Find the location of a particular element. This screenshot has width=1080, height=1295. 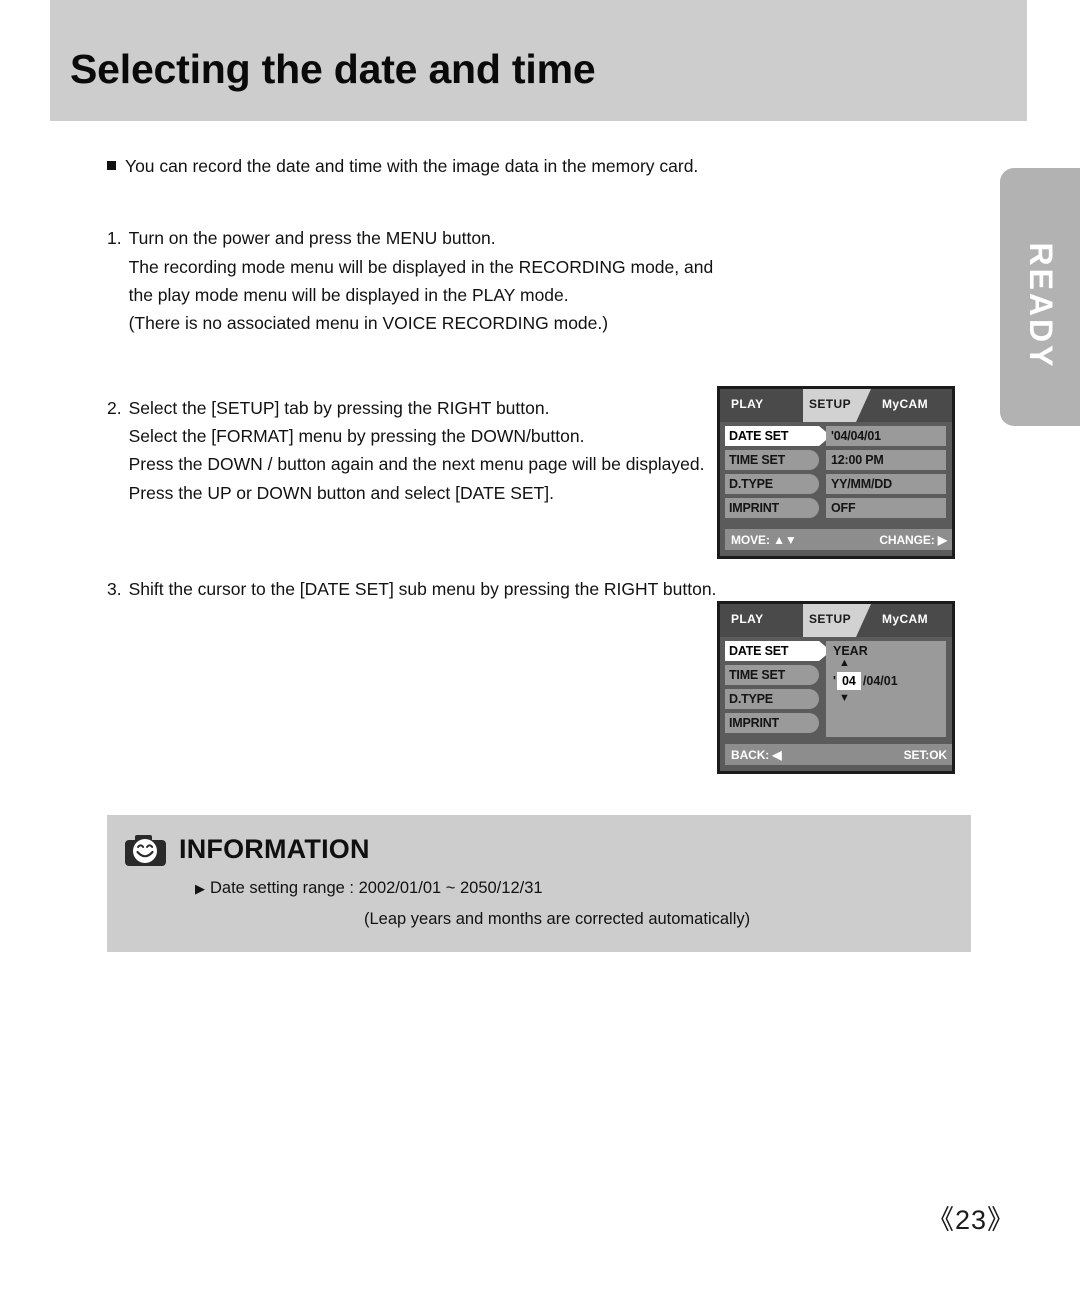

lcd2-footer-set-ok: SET:OK is located at coordinates (925, 754).